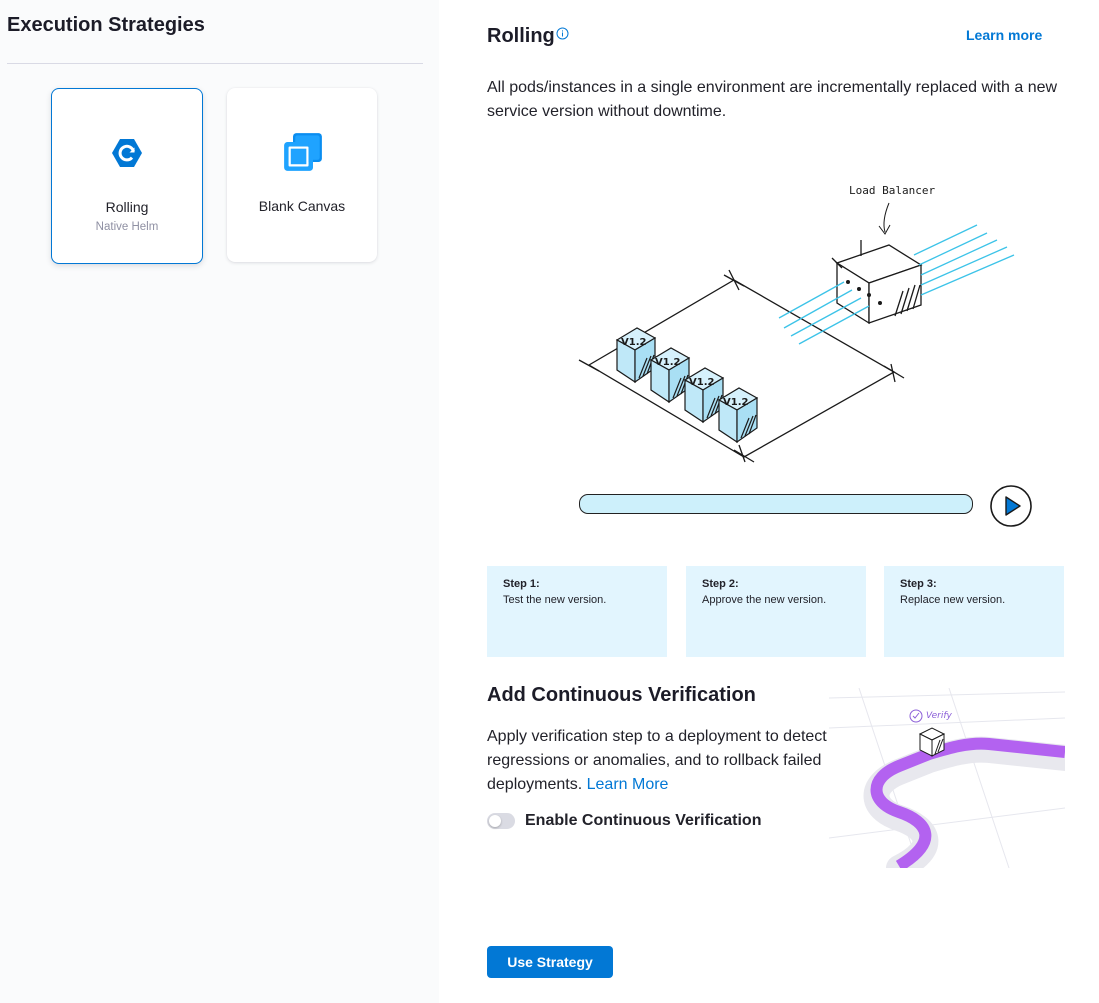  Describe the element at coordinates (1011, 506) in the screenshot. I see `play-icon` at that location.